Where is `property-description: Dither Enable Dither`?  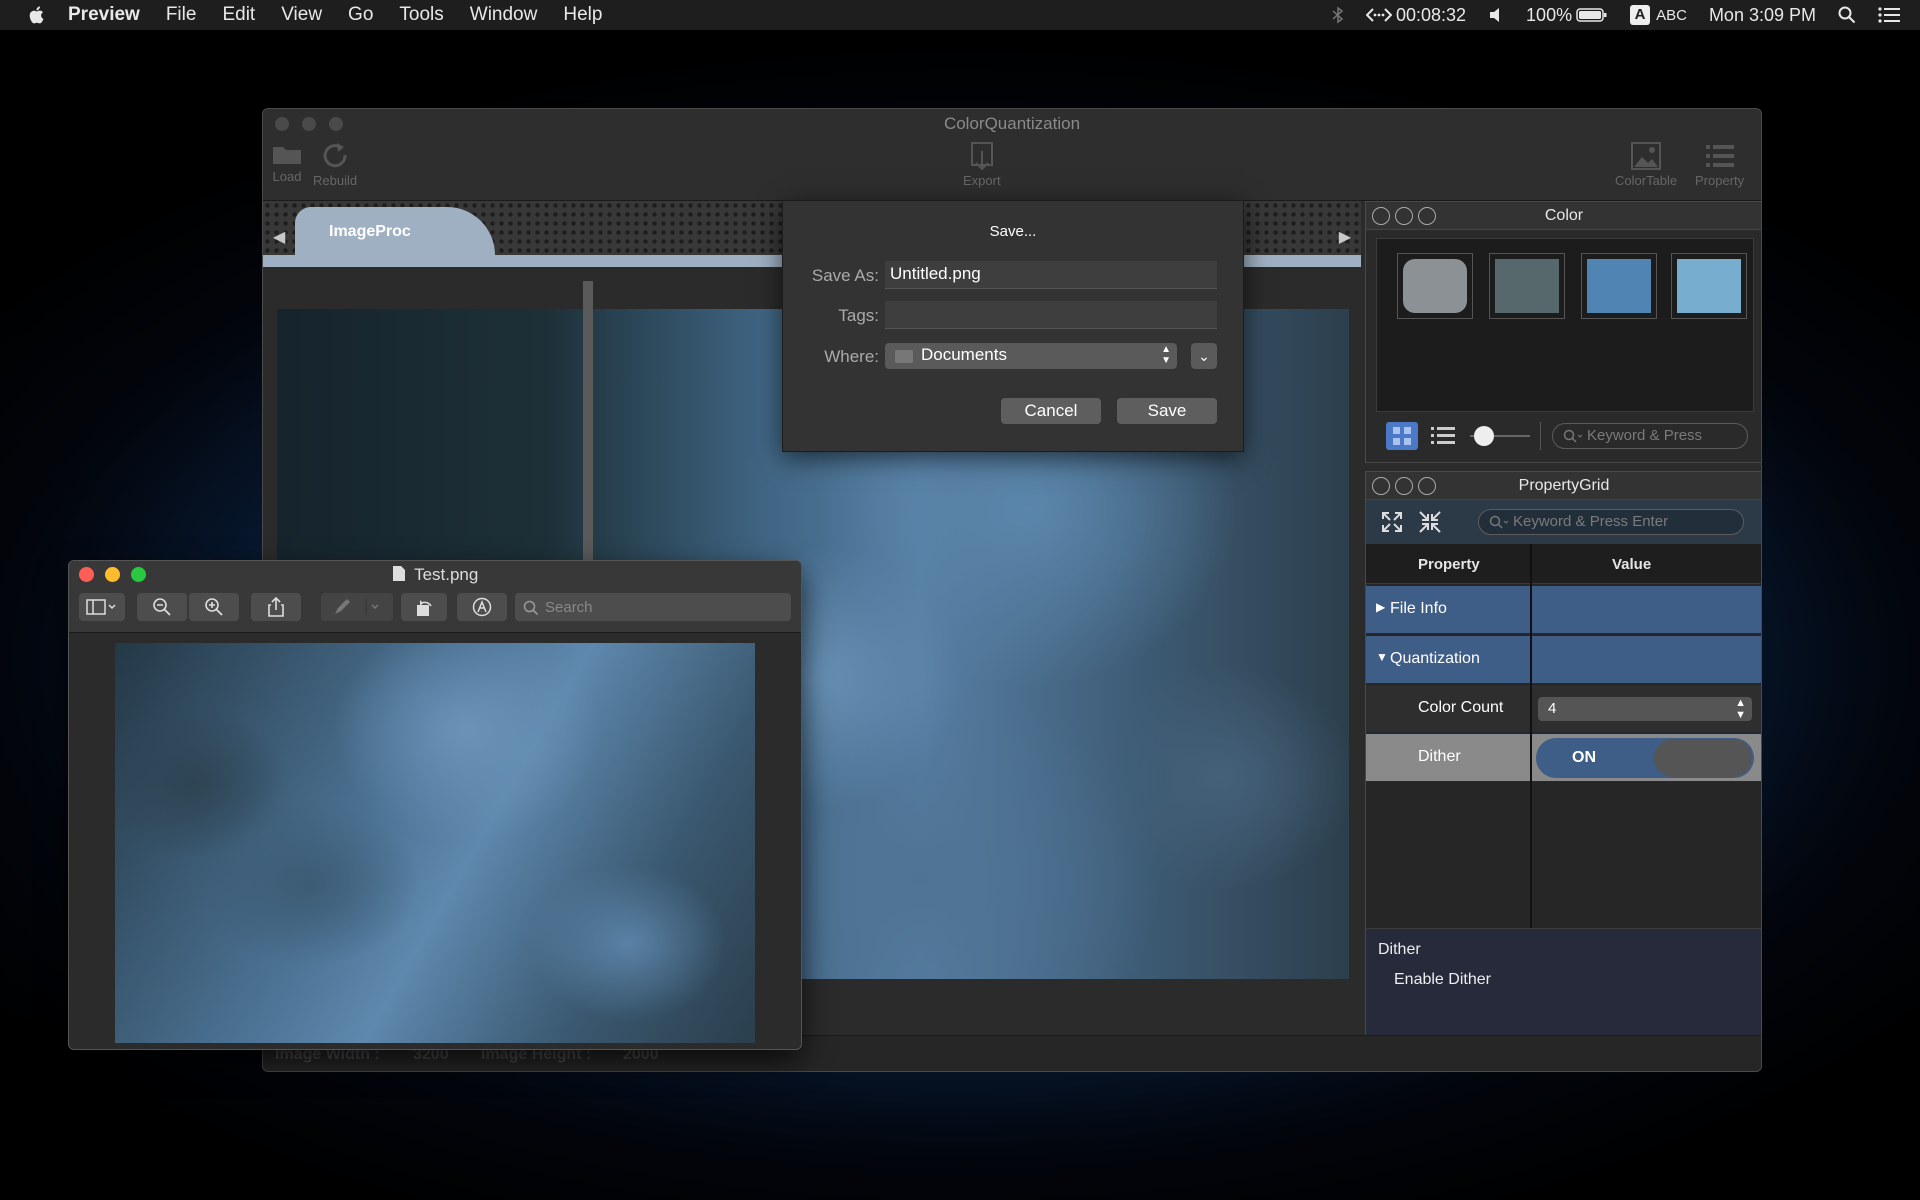
property-description: Dither Enable Dither is located at coordinates (1563, 983).